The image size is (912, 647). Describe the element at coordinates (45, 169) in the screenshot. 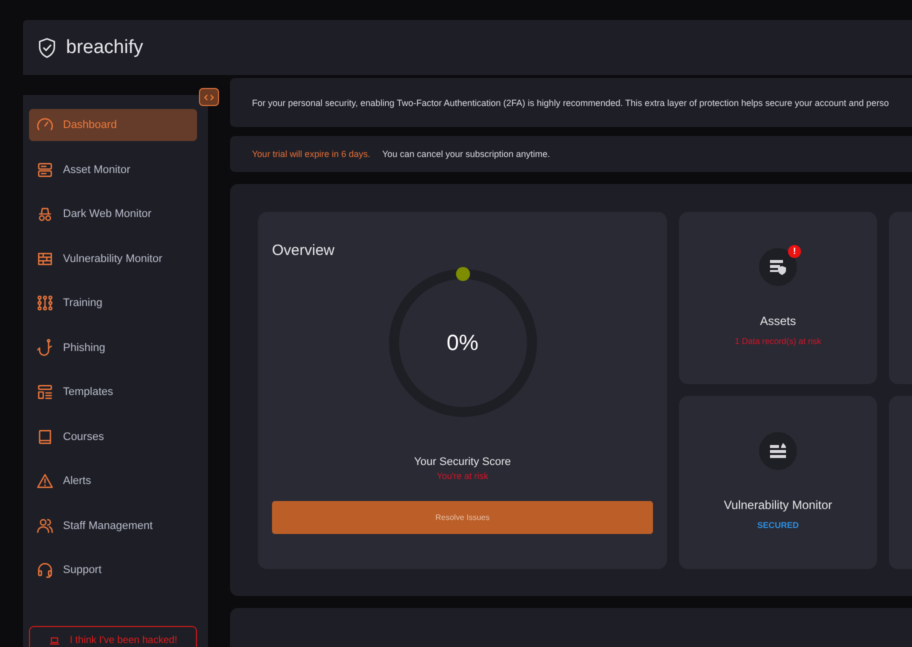

I see `server-icon` at that location.